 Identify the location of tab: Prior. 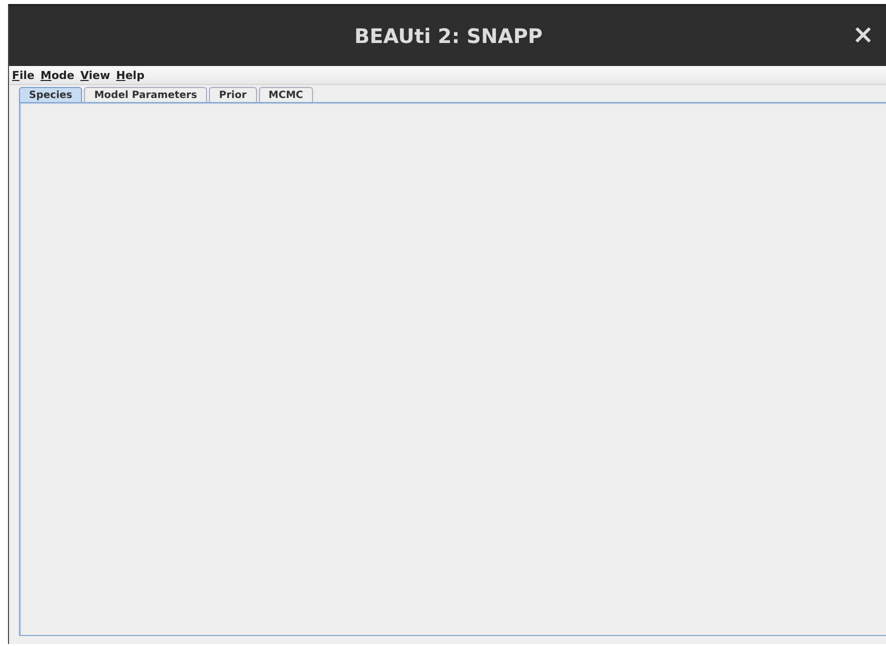
(233, 94).